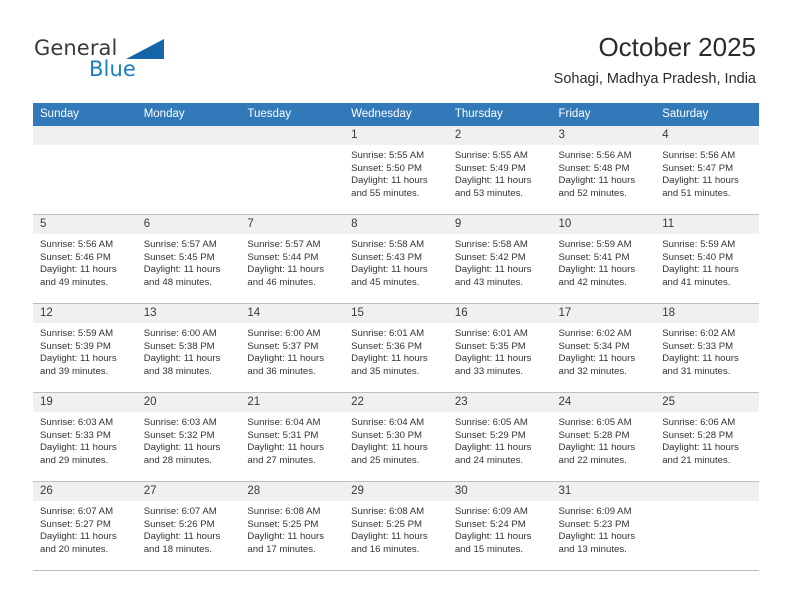 This screenshot has width=792, height=612. What do you see at coordinates (603, 114) in the screenshot?
I see `weekday-header-friday: Friday` at bounding box center [603, 114].